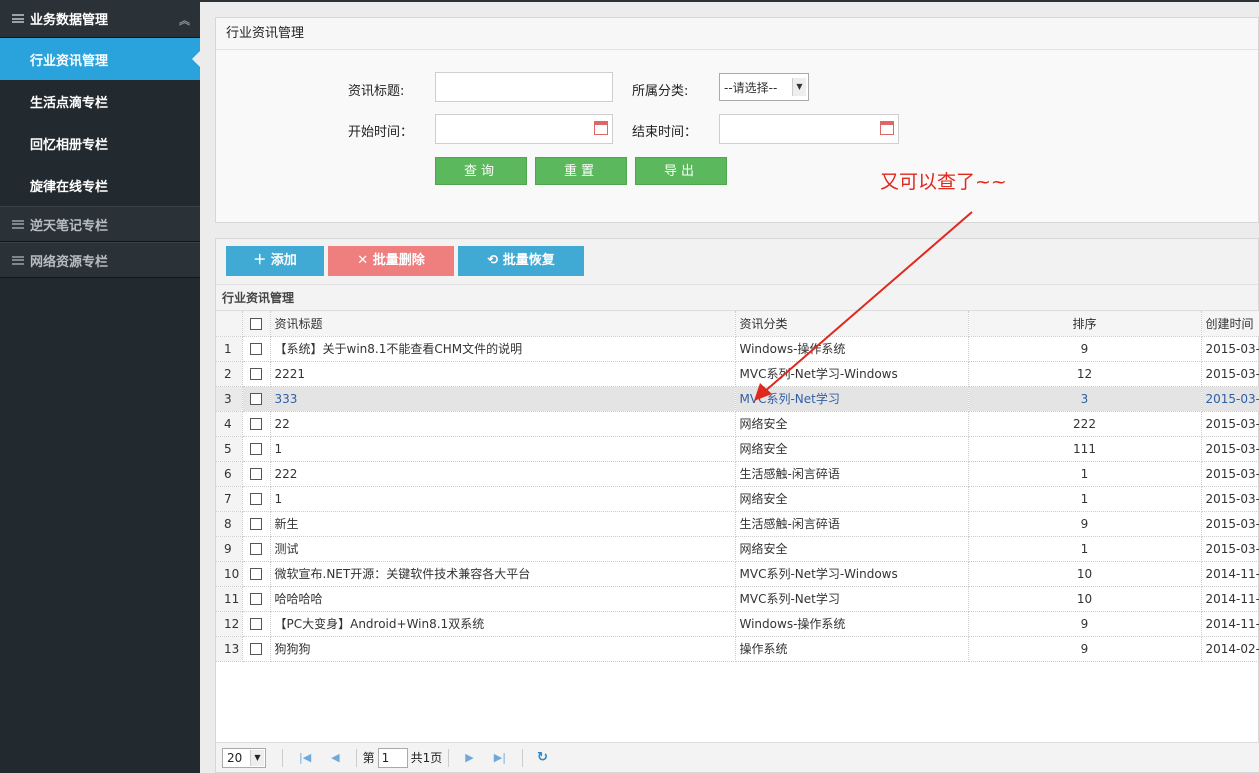 This screenshot has height=773, width=1259. I want to click on cell-category: 操作系统, so click(852, 649).